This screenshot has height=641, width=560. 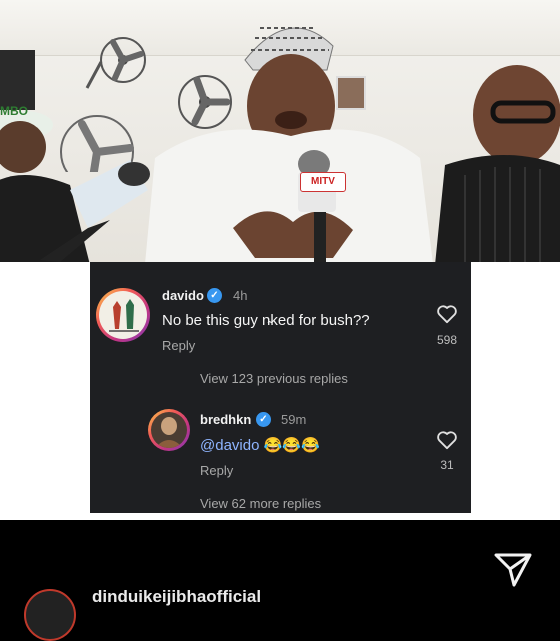 What do you see at coordinates (260, 445) in the screenshot?
I see `comment-text: @davido 😂😂😂` at bounding box center [260, 445].